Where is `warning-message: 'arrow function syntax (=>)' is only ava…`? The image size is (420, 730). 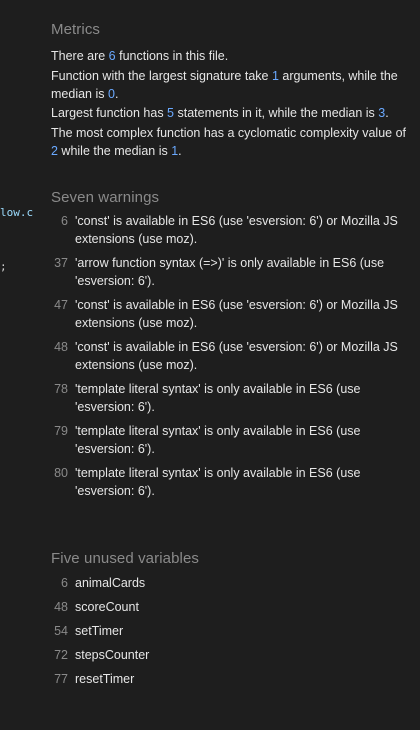
warning-message: 'arrow function syntax (=>)' is only ava… is located at coordinates (230, 272).